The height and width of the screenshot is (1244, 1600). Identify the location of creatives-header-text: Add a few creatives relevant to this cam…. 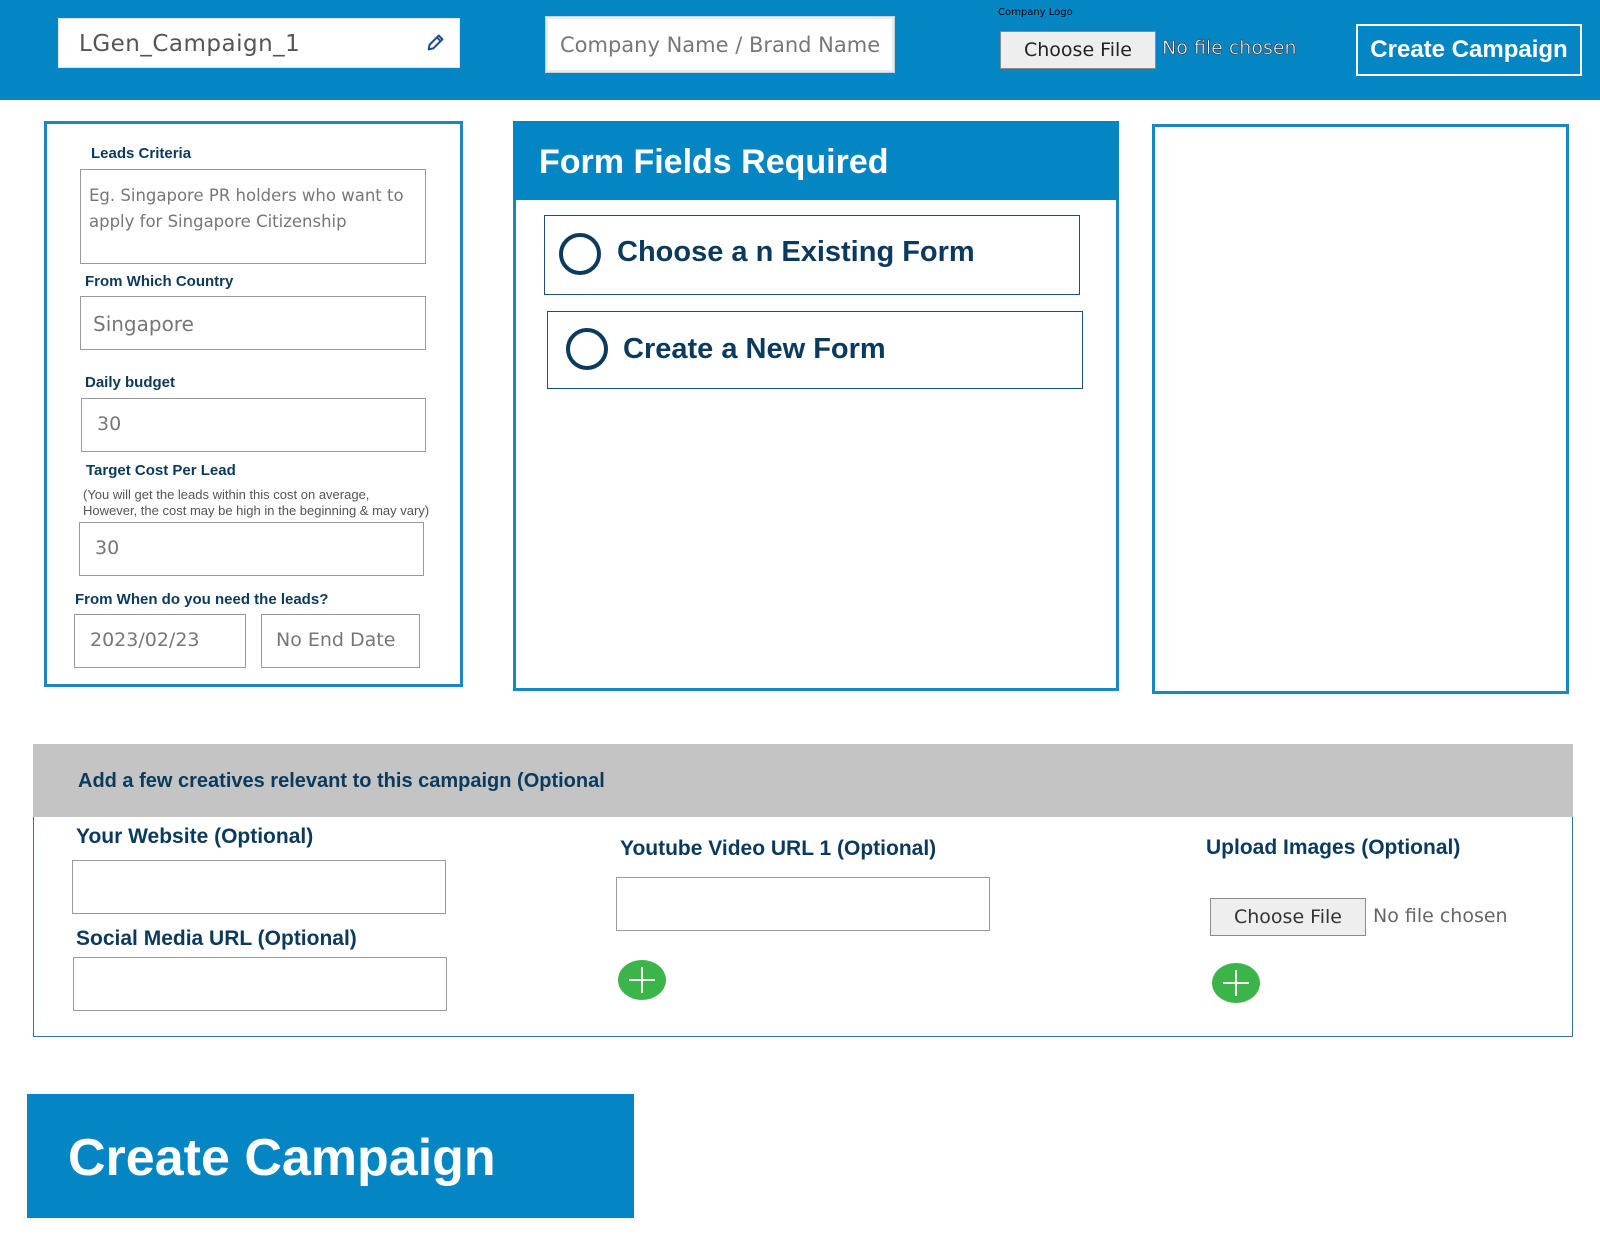
(341, 781).